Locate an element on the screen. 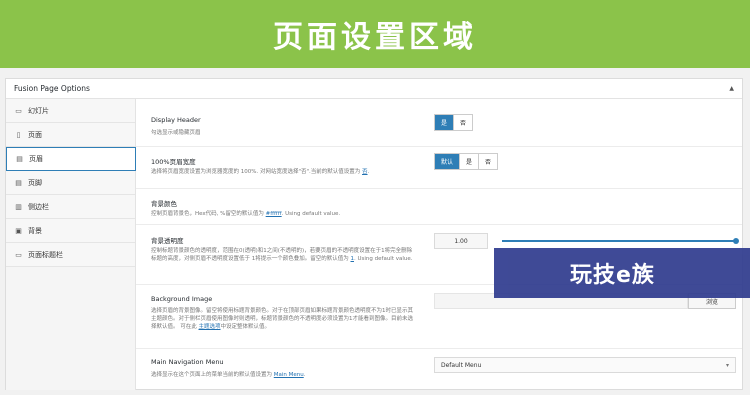 The image size is (750, 395). image-icon: ▣ is located at coordinates (18, 230).